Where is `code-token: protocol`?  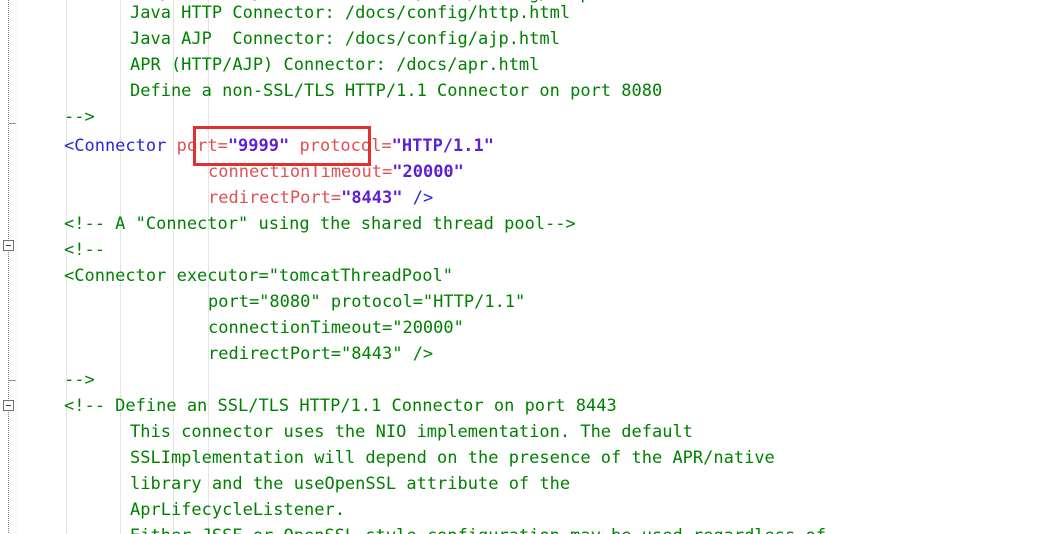
code-token: protocol is located at coordinates (340, 146).